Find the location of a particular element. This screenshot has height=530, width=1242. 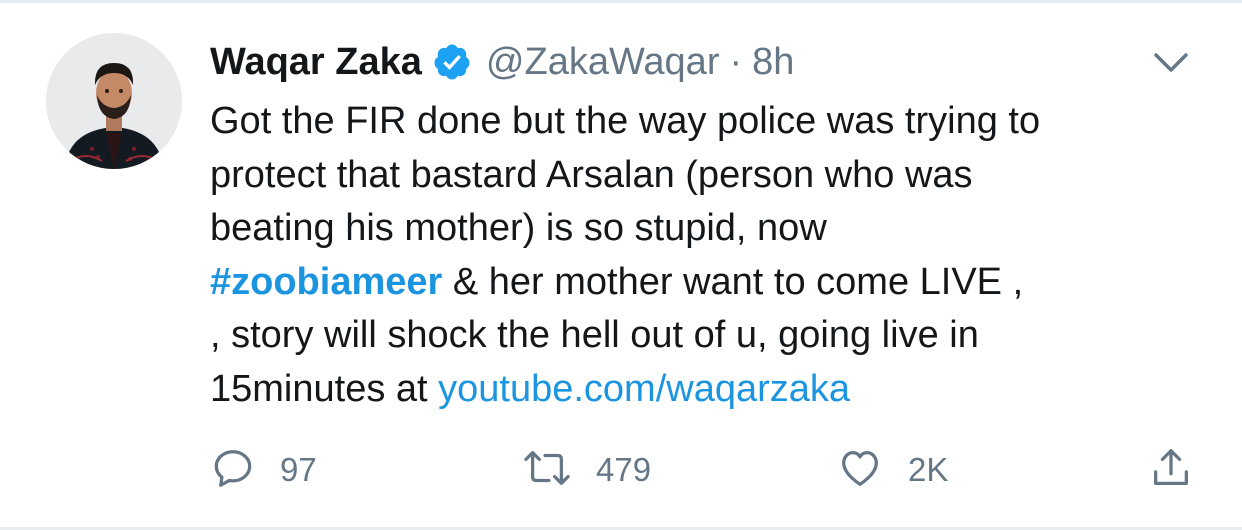

reply-icon is located at coordinates (233, 470).